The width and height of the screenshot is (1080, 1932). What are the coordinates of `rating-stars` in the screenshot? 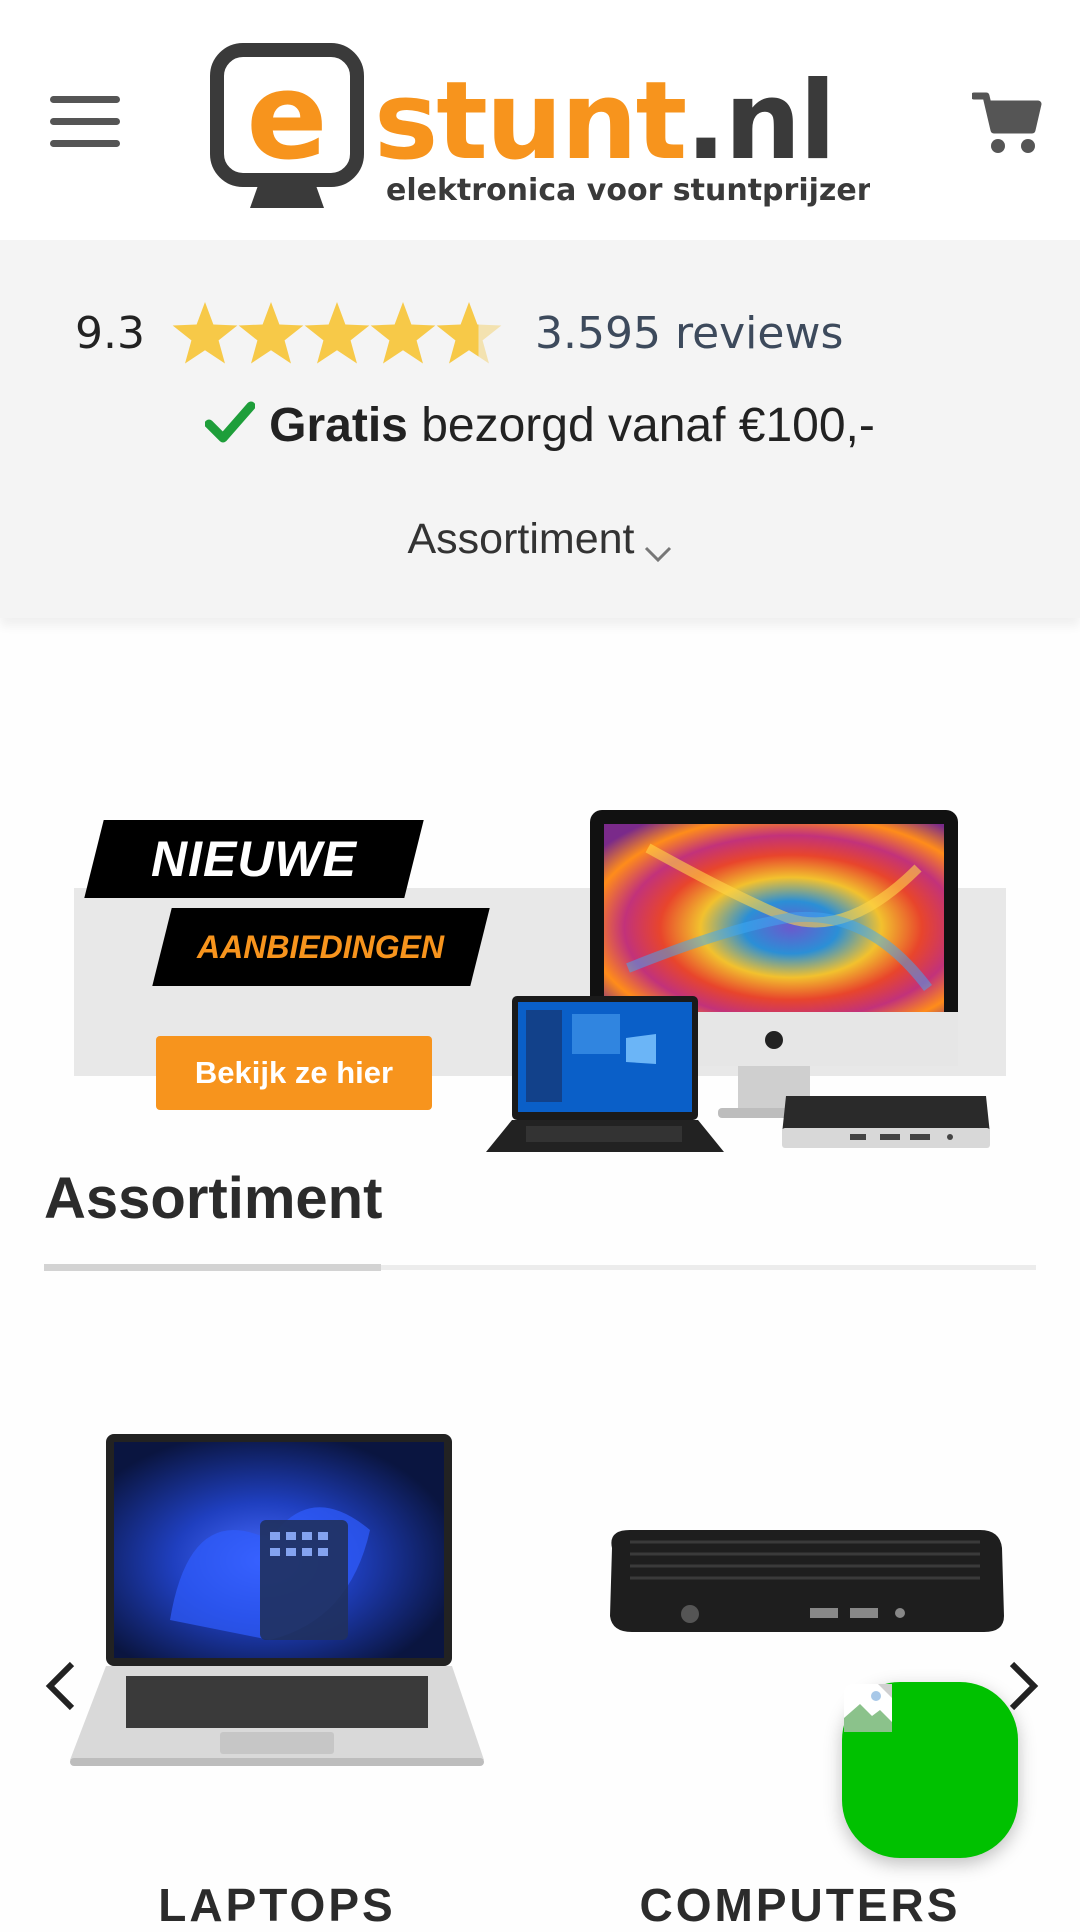 It's located at (337, 335).